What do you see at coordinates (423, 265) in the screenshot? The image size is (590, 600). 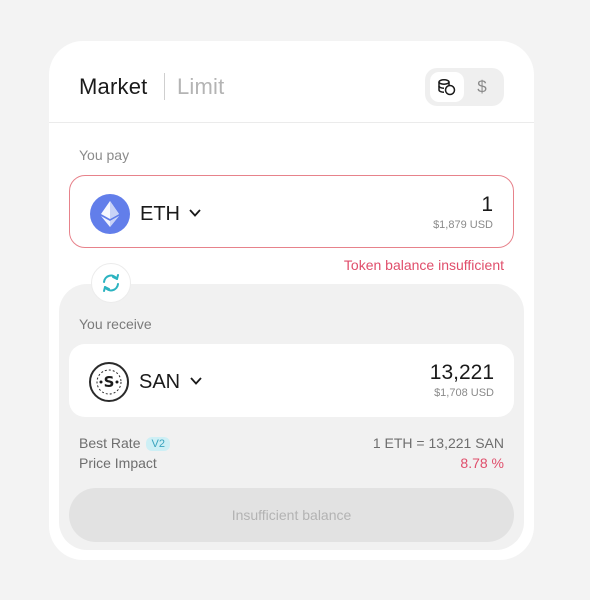 I see `balance-error-message: Token balance insufficient` at bounding box center [423, 265].